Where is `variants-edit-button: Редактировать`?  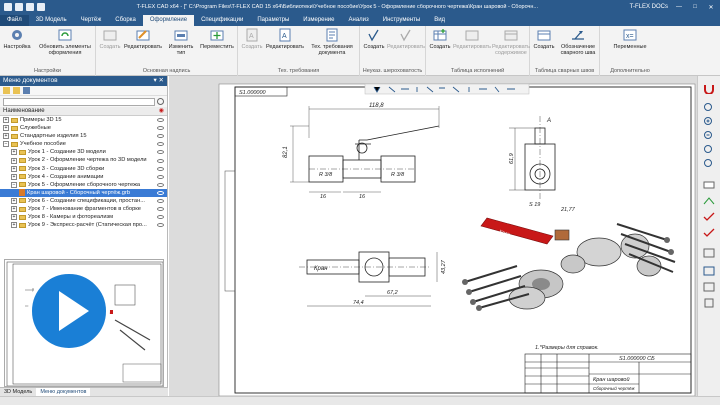 variants-edit-button: Редактировать is located at coordinates (472, 39).